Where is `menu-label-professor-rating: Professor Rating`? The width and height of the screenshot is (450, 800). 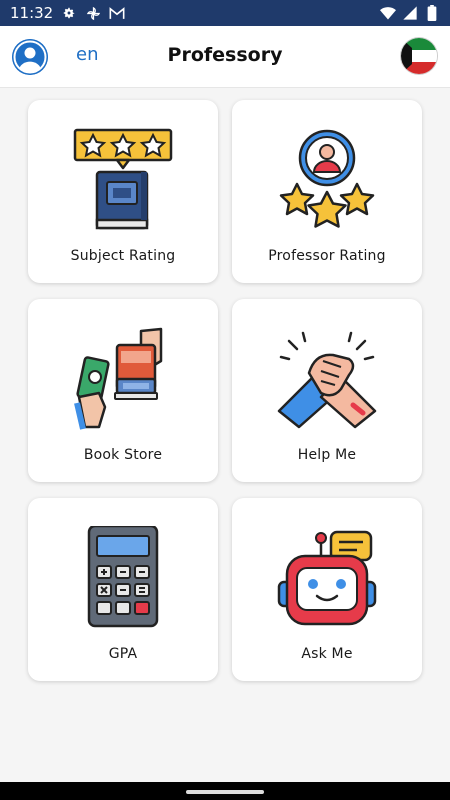 menu-label-professor-rating: Professor Rating is located at coordinates (327, 256).